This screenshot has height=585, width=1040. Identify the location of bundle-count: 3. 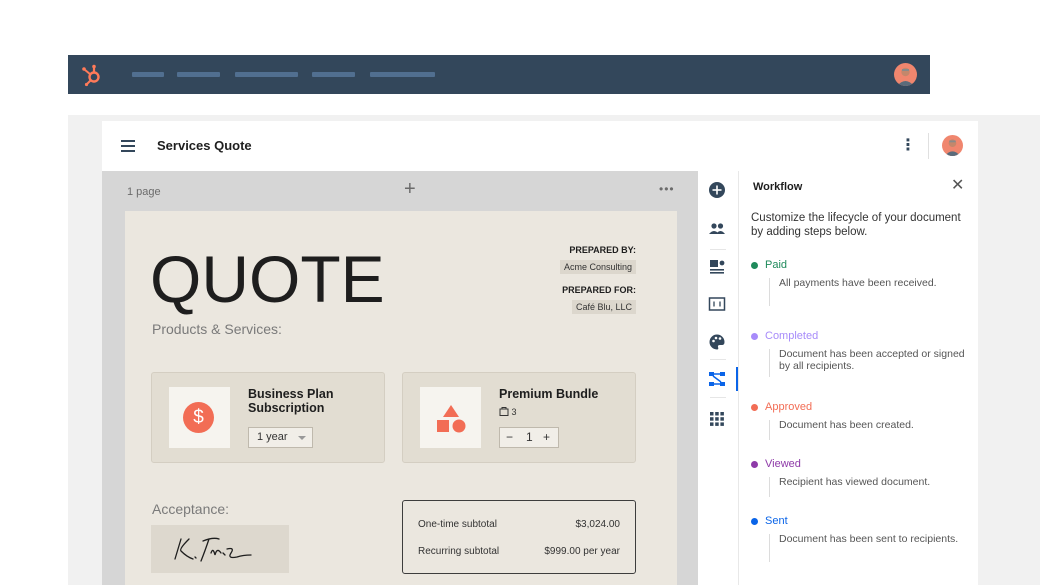
(508, 411).